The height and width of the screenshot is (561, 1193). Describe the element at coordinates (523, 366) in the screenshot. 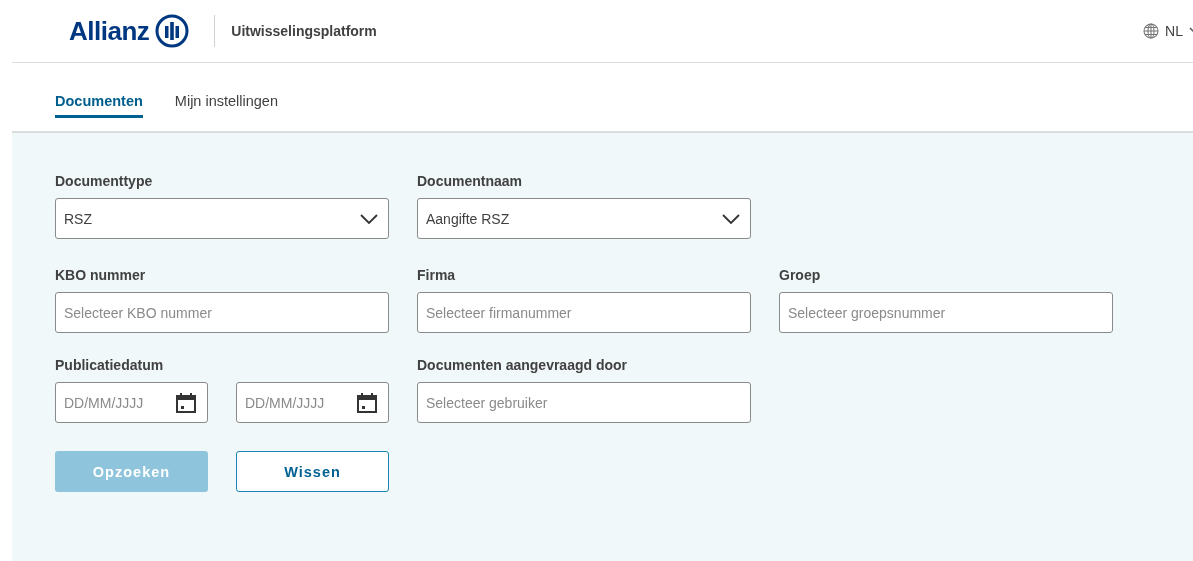

I see `field-label: Documenten aangevraagd door` at that location.